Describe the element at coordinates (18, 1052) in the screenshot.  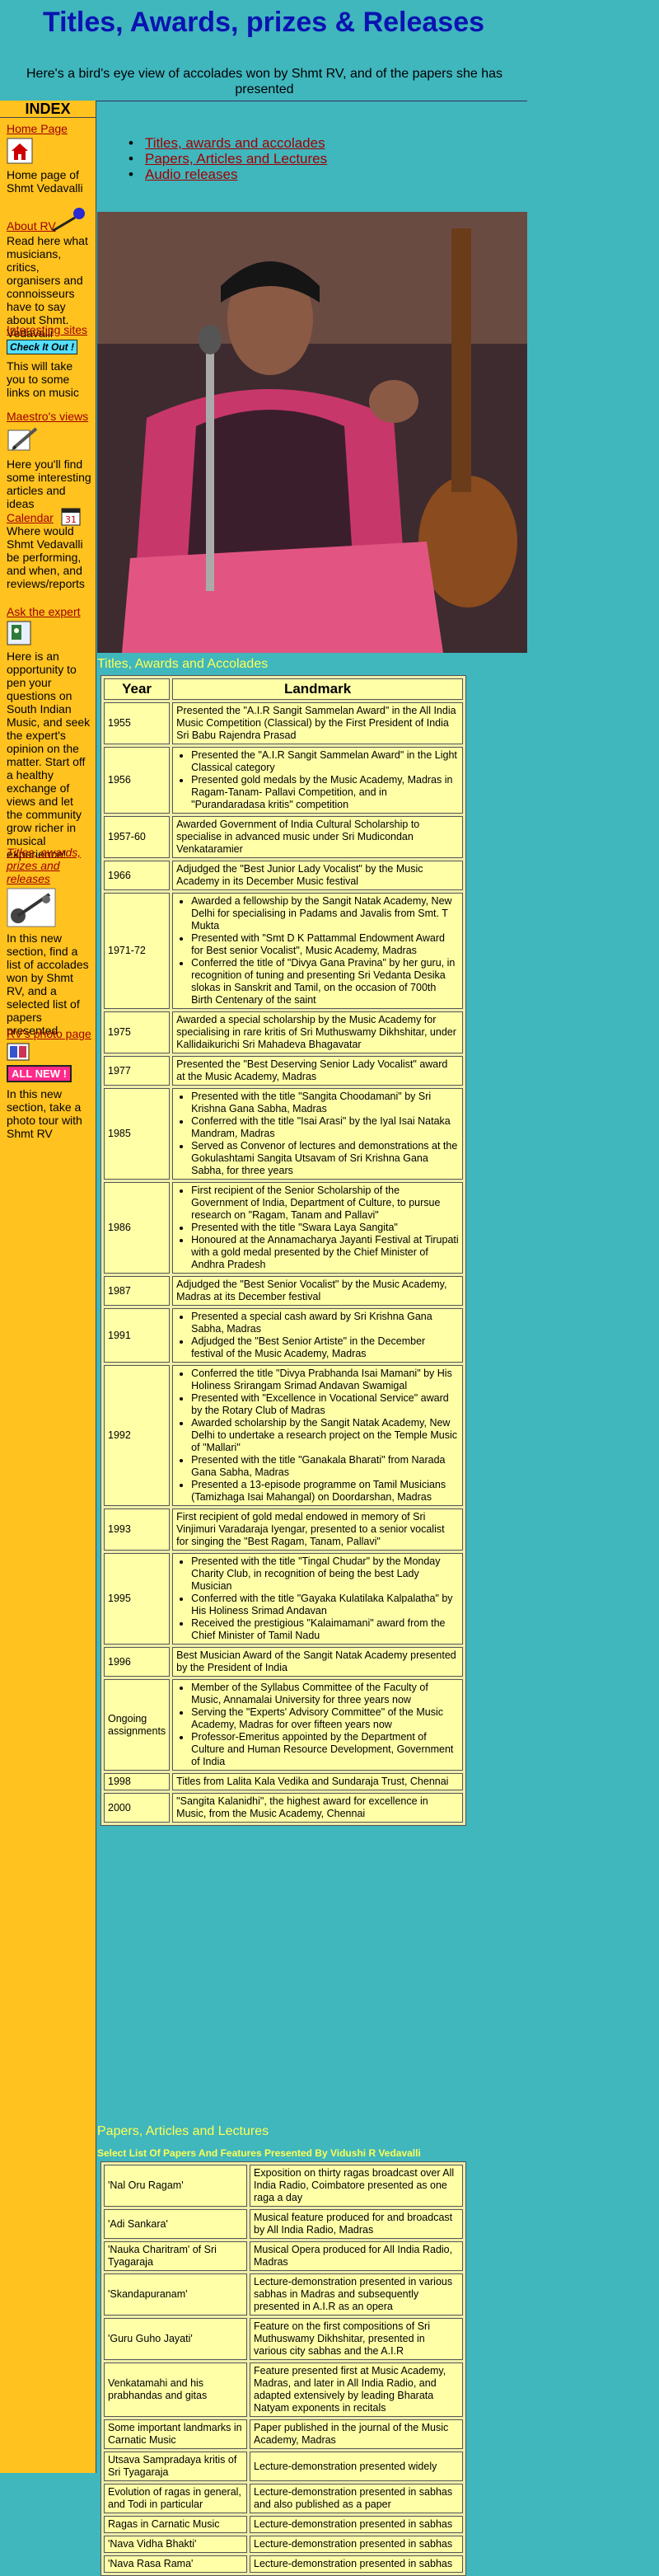
I see `photo-icon` at that location.